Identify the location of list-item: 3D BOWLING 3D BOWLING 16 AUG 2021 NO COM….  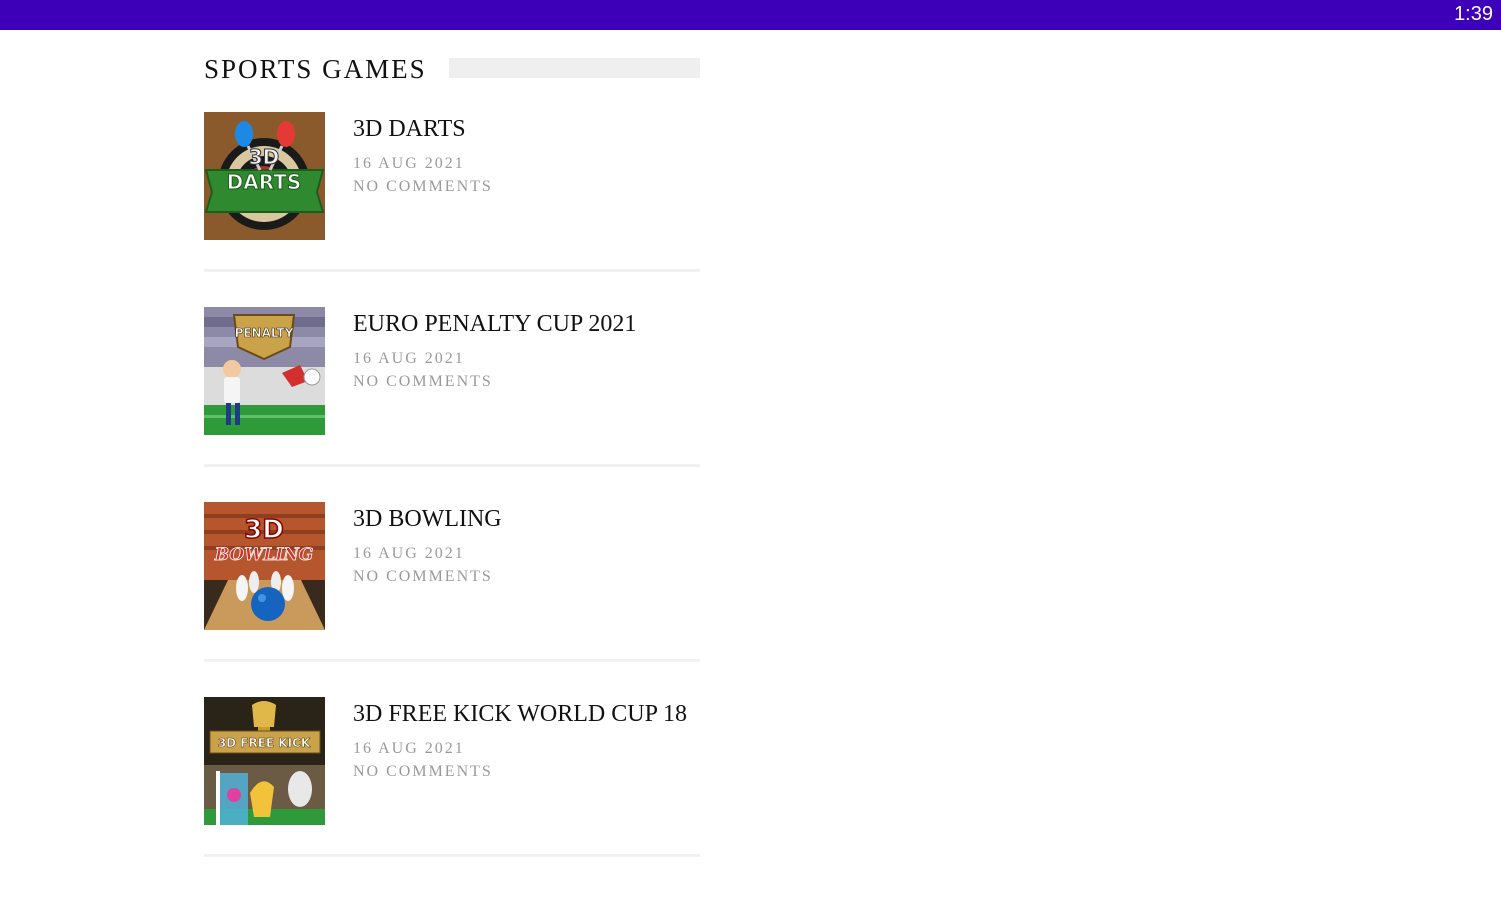
(452, 599).